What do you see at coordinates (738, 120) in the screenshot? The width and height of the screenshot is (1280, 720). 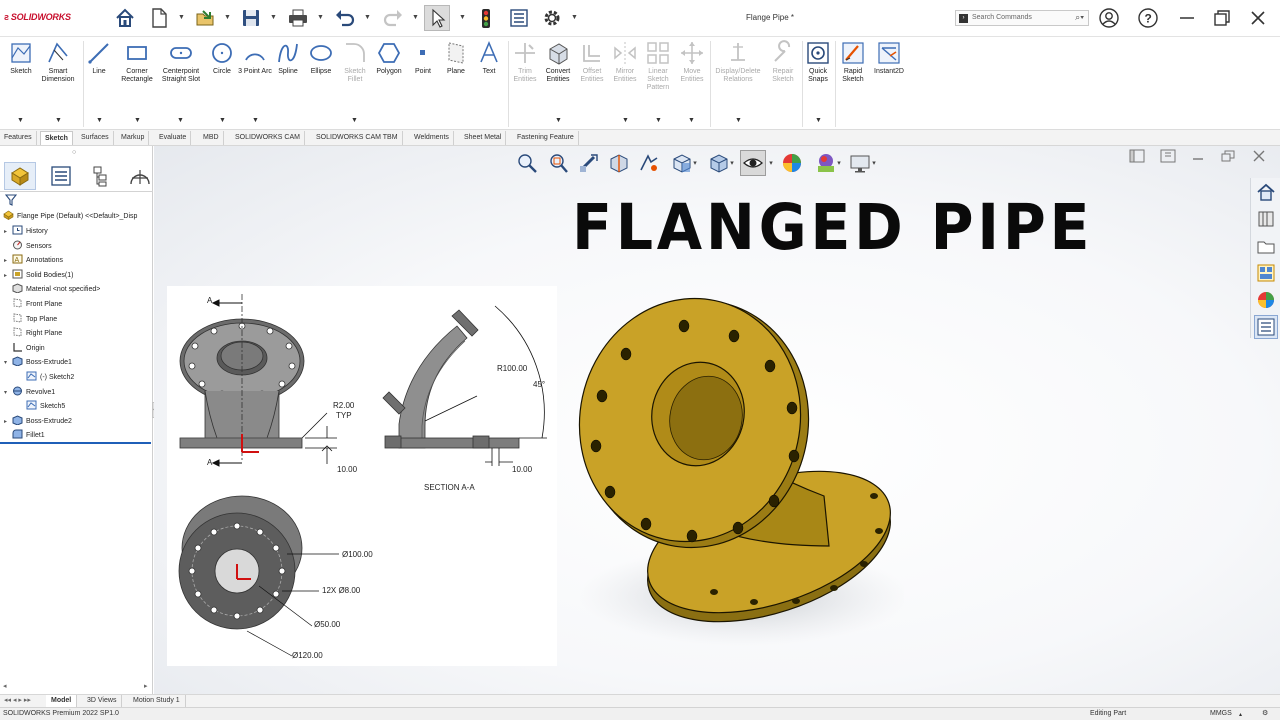 I see `relations-dropdown-icon: ▼` at bounding box center [738, 120].